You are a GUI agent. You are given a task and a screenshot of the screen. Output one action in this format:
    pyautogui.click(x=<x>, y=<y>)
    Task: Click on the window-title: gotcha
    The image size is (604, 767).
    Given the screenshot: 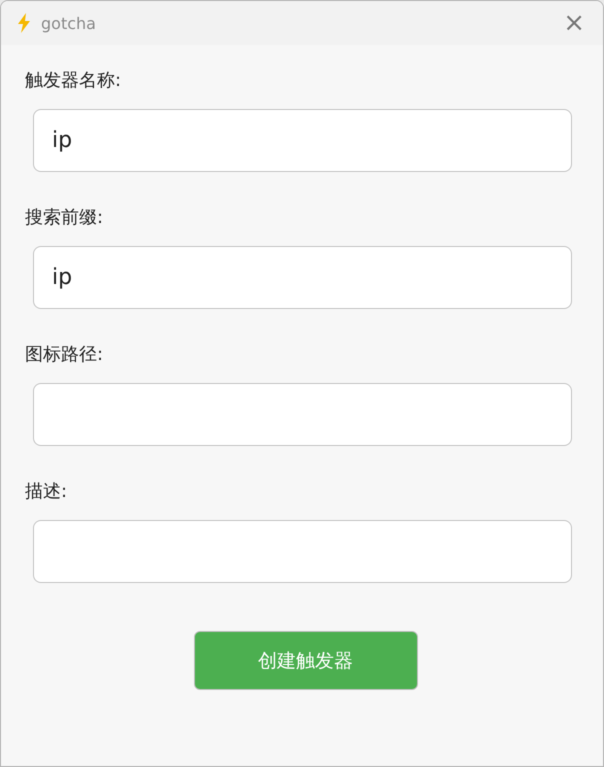 What is the action you would take?
    pyautogui.click(x=69, y=23)
    